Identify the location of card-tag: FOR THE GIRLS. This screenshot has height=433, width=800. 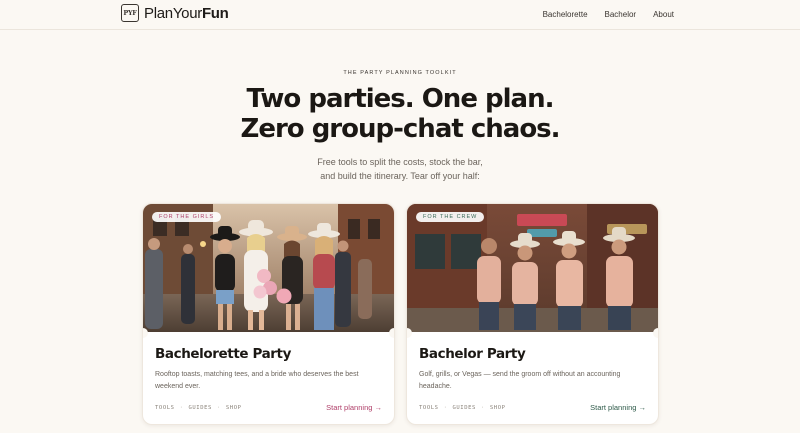
(187, 217).